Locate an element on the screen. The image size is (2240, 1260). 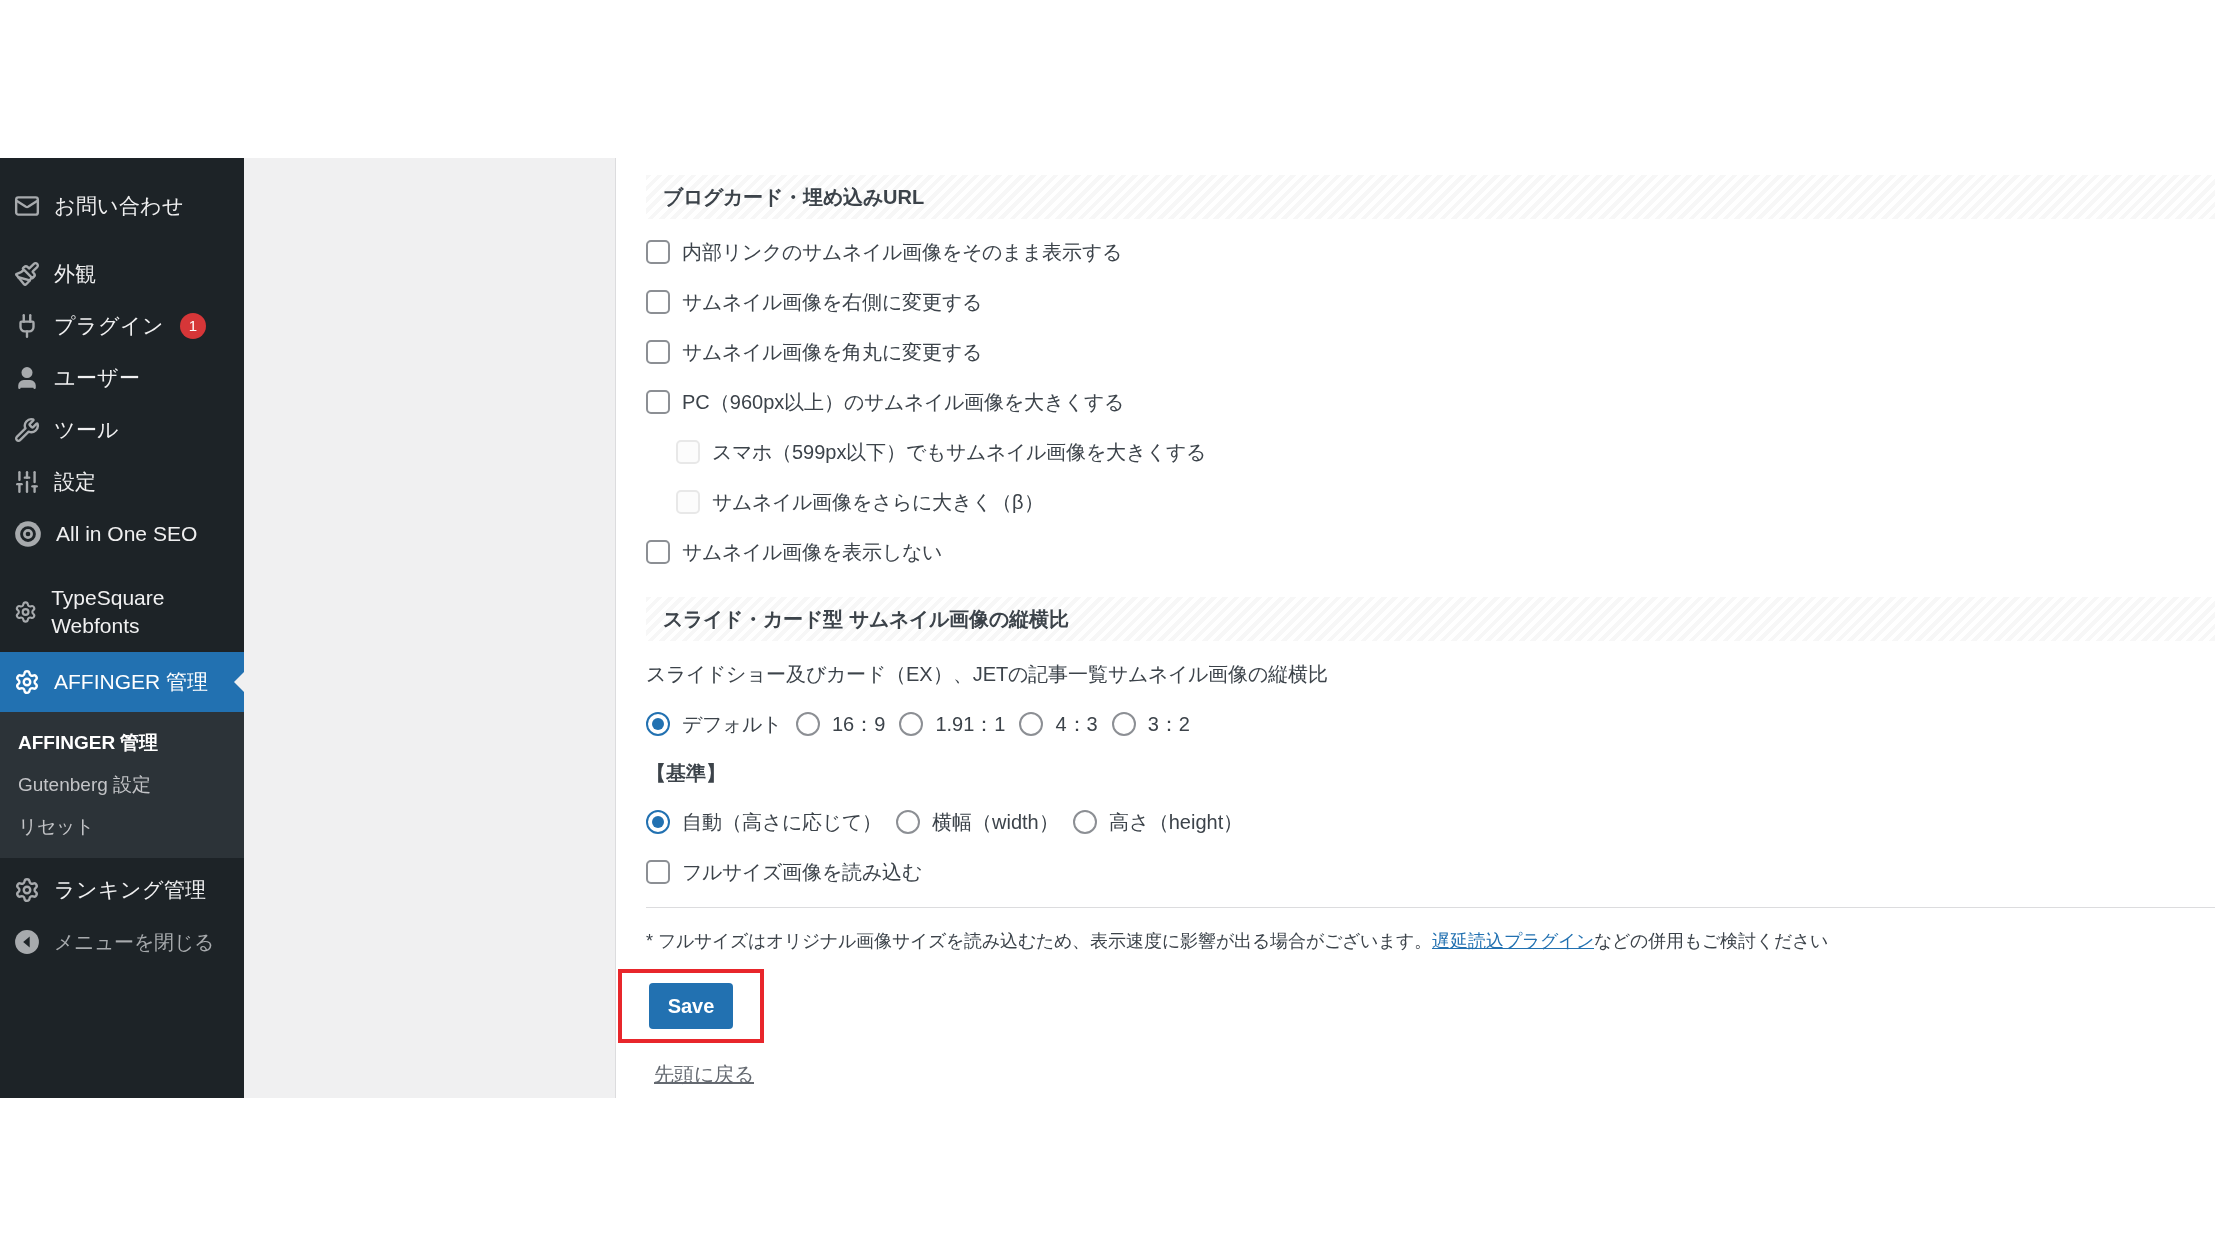
section-heading: ブログカード・埋め込みURL is located at coordinates (1430, 197).